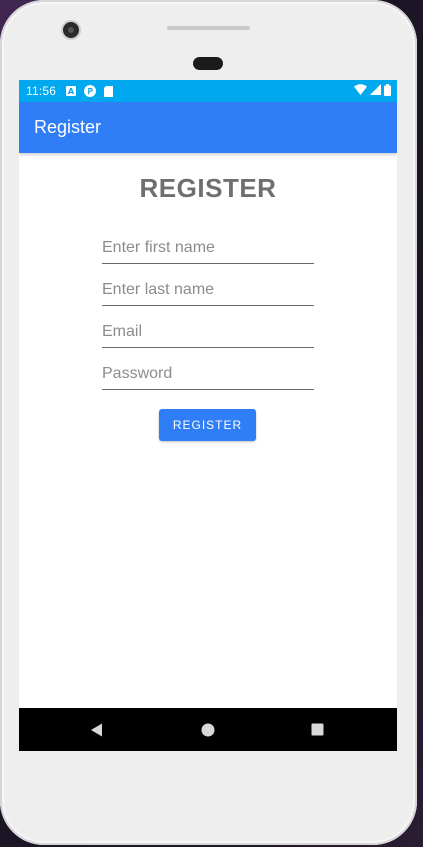 The image size is (423, 847). I want to click on back-button, so click(97, 729).